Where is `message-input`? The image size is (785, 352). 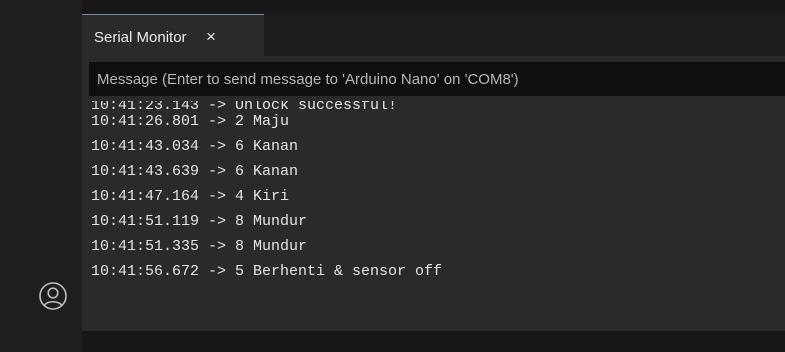
message-input is located at coordinates (437, 79).